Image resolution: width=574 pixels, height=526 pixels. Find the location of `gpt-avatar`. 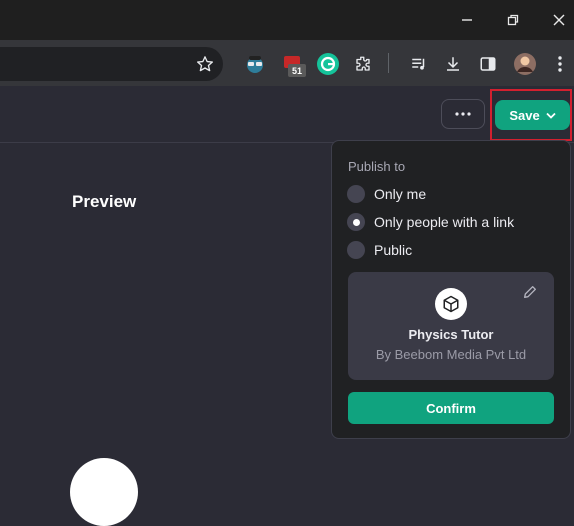

gpt-avatar is located at coordinates (104, 492).